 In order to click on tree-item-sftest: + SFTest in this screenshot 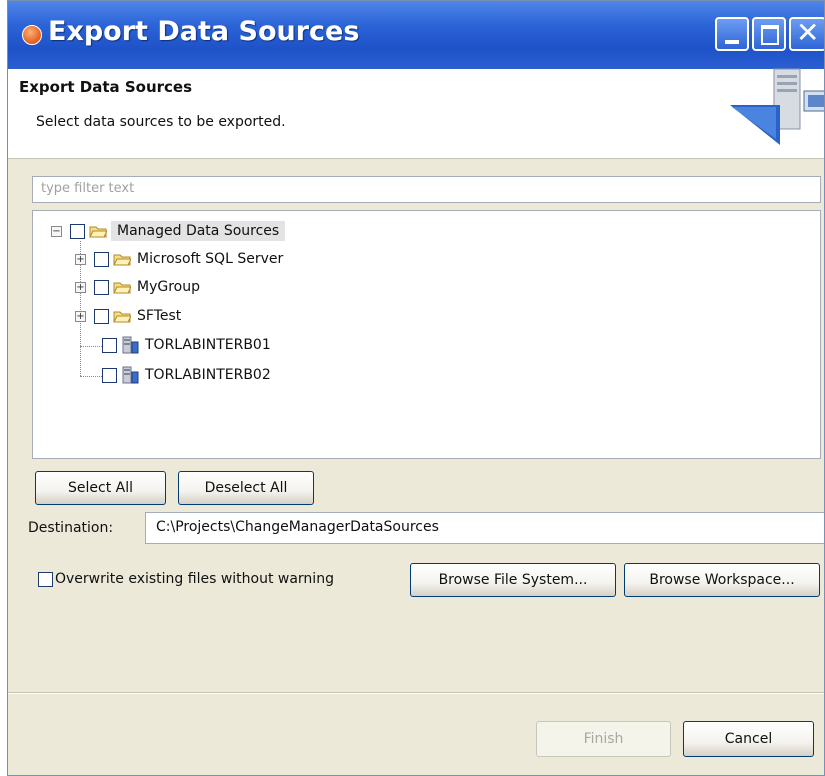, I will do `click(128, 316)`.